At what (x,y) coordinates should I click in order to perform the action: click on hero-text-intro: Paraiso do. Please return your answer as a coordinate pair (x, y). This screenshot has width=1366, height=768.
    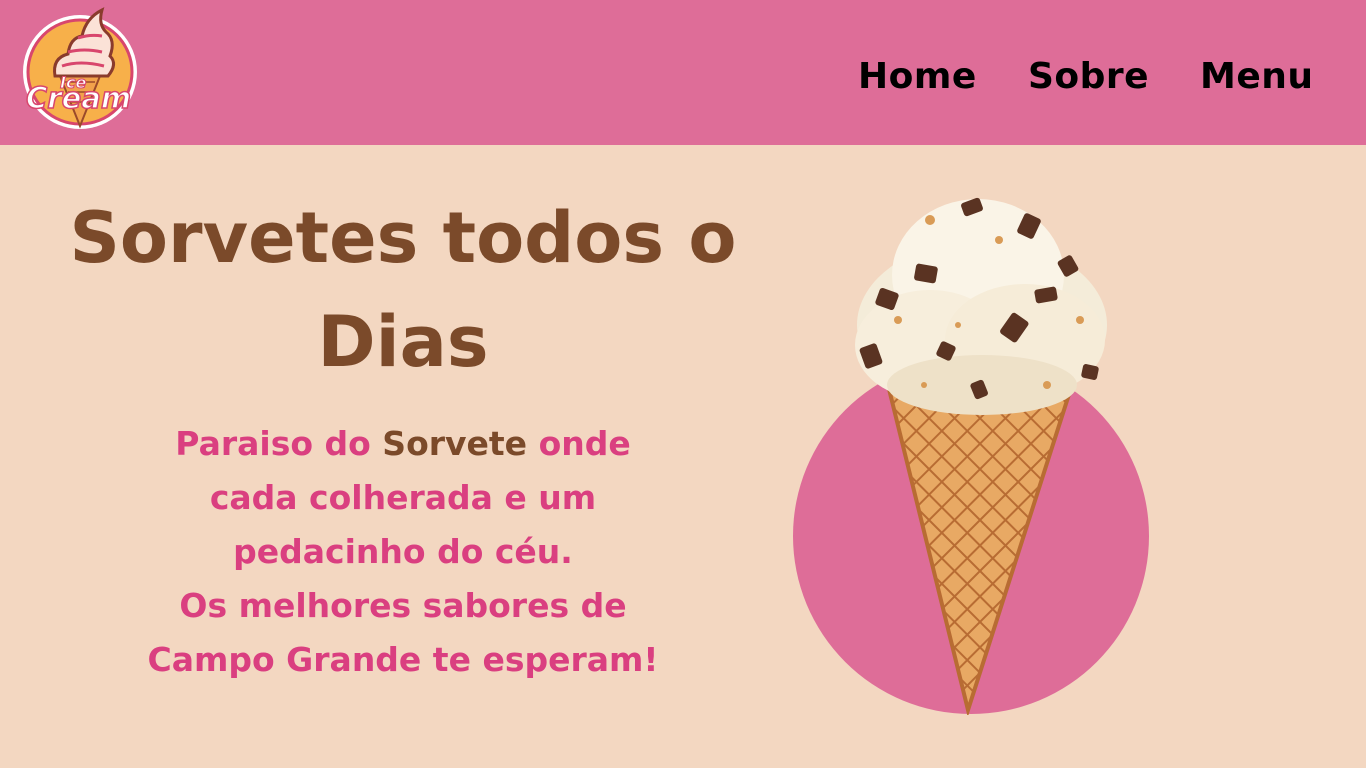
    Looking at the image, I should click on (273, 443).